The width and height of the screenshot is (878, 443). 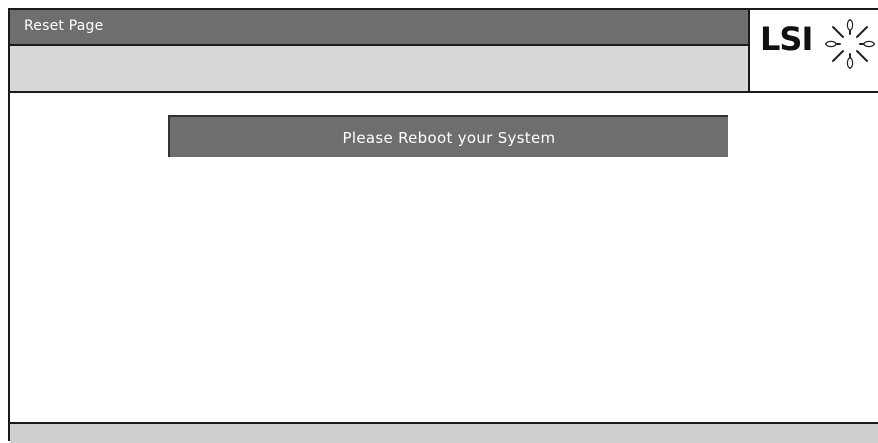 I want to click on reboot-message: Please Reboot your System, so click(x=449, y=138).